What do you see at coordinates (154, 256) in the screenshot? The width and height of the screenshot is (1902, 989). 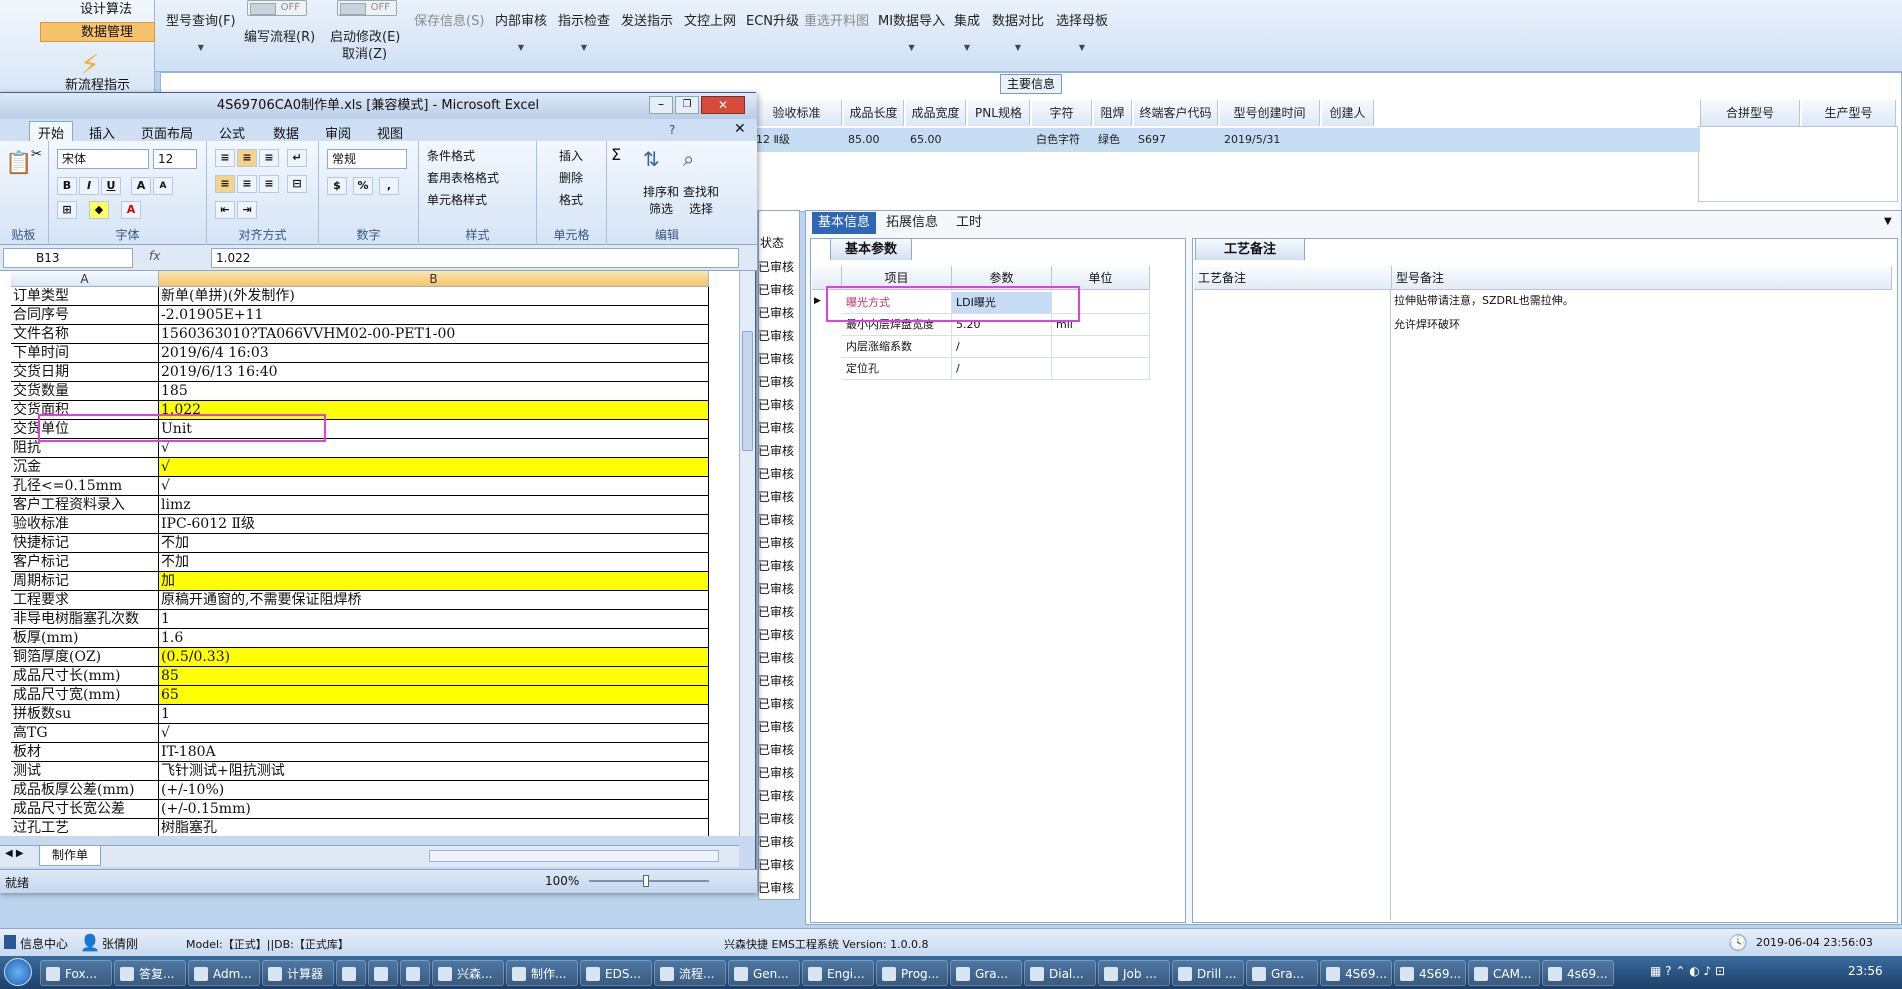 I see `fx-icon: fx` at bounding box center [154, 256].